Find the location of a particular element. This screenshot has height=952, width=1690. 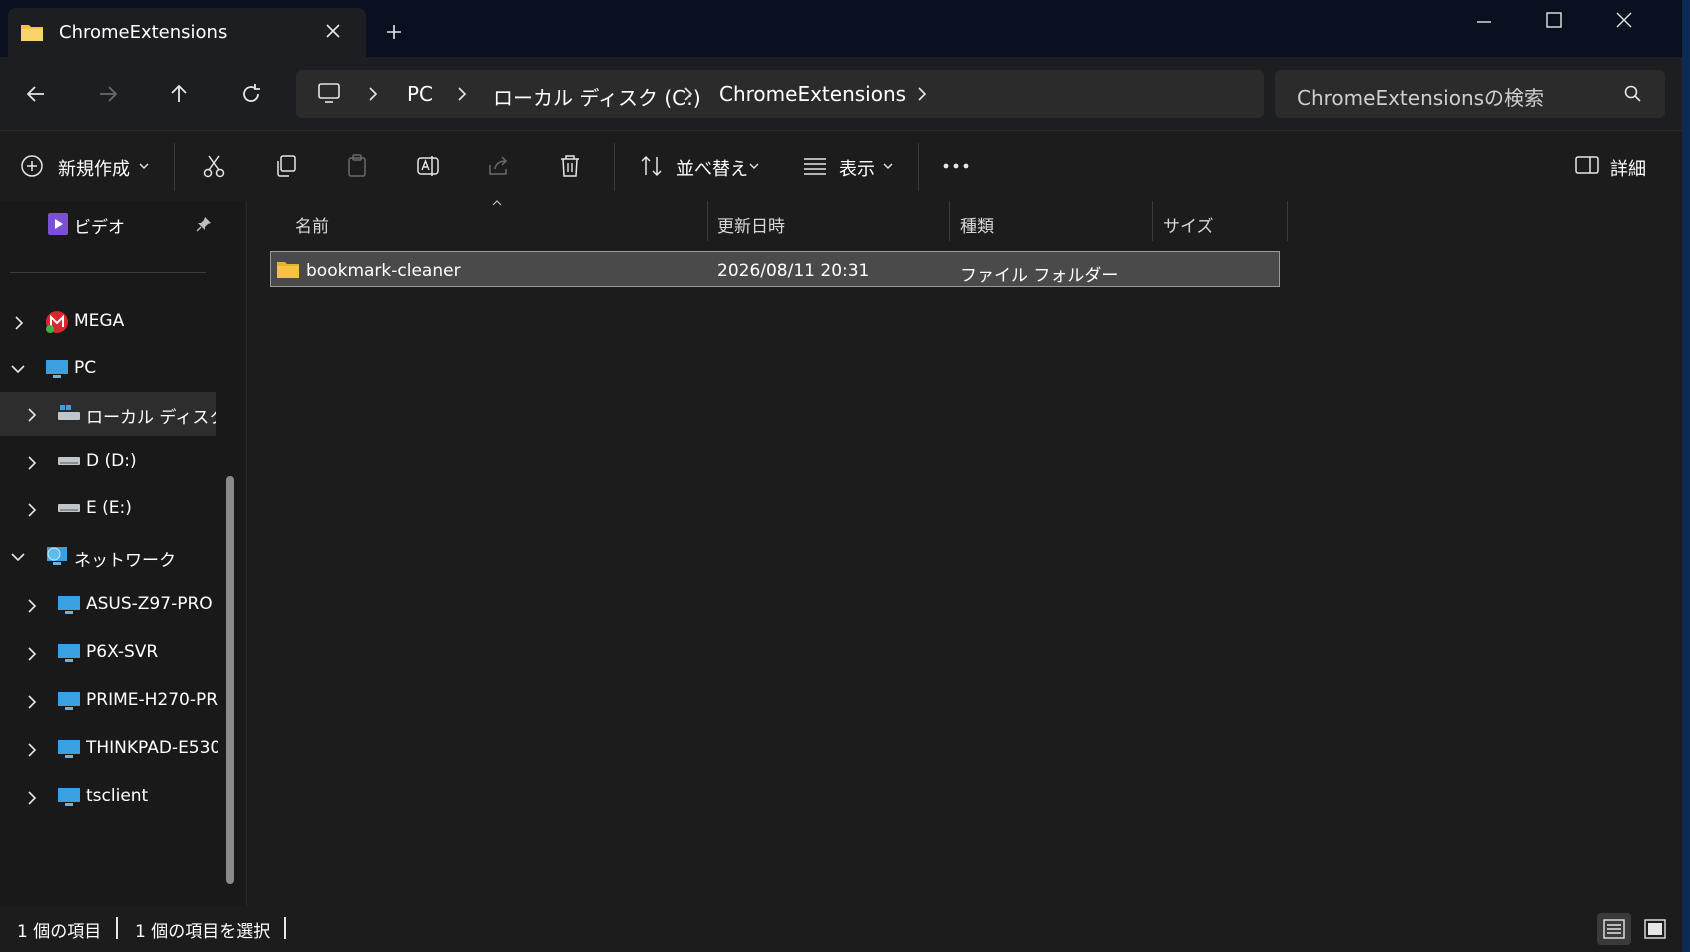

close-tab-icon is located at coordinates (333, 31).